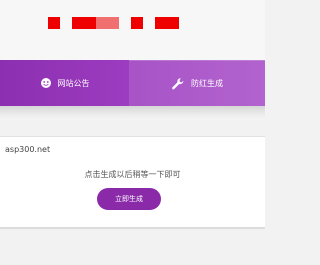 Image resolution: width=320 pixels, height=265 pixels. Describe the element at coordinates (129, 199) in the screenshot. I see `generate-button: 立即生成` at that location.